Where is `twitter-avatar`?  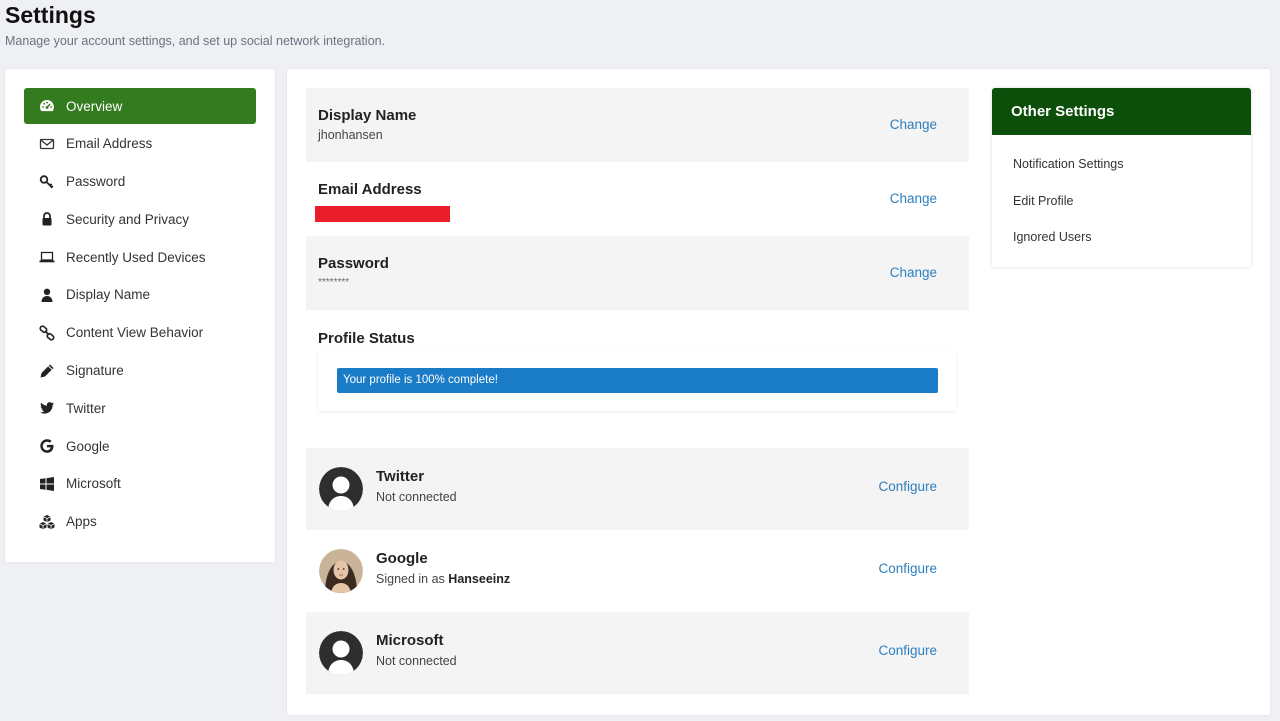
twitter-avatar is located at coordinates (341, 489).